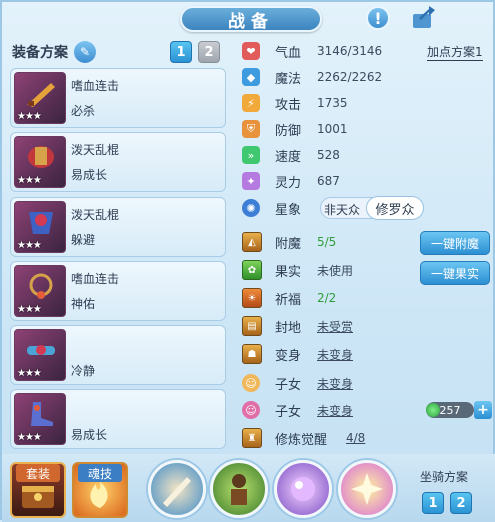  What do you see at coordinates (367, 354) in the screenshot?
I see `stat-row: ☗ 变身 未变身` at bounding box center [367, 354].